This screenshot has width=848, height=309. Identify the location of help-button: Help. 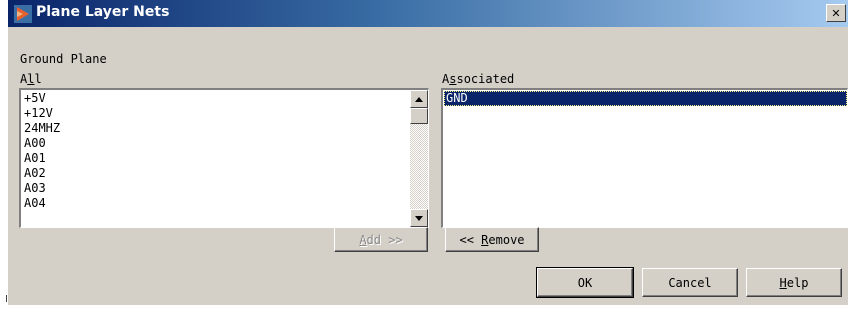
(794, 282).